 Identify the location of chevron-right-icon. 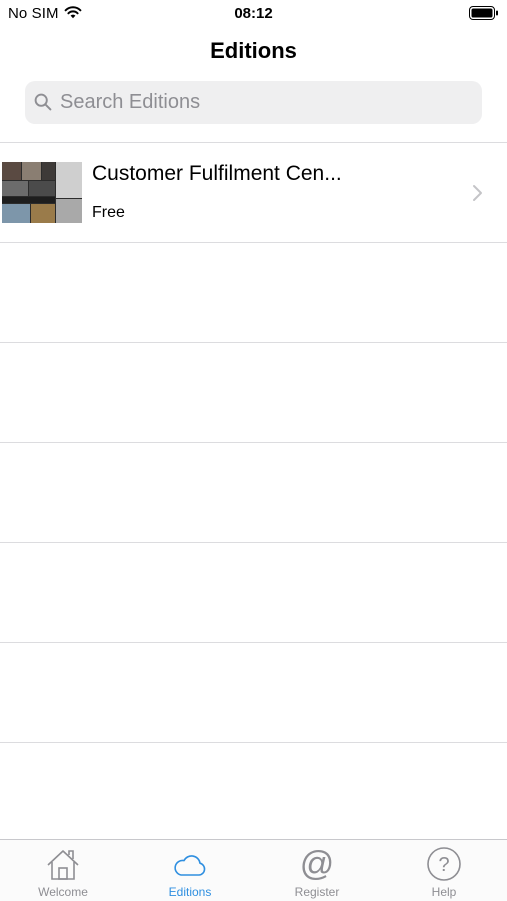
(477, 193).